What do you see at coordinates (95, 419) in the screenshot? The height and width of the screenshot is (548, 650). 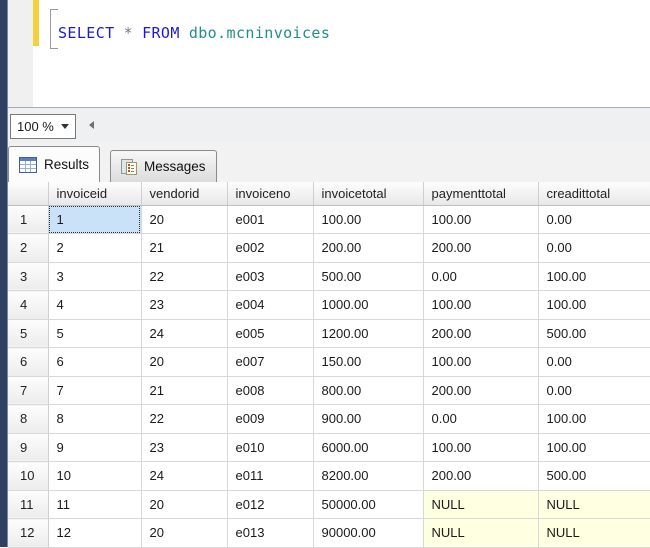 I see `grid-cell-invoiceid: 8` at bounding box center [95, 419].